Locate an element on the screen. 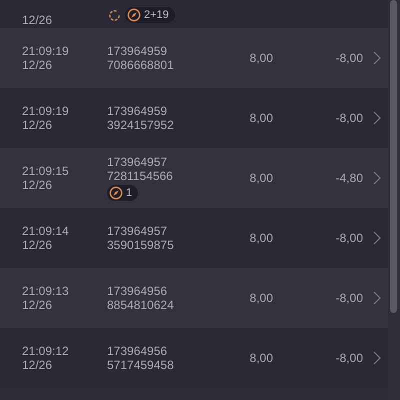 This screenshot has height=400, width=400. order-id-text: 3590159875 is located at coordinates (141, 245).